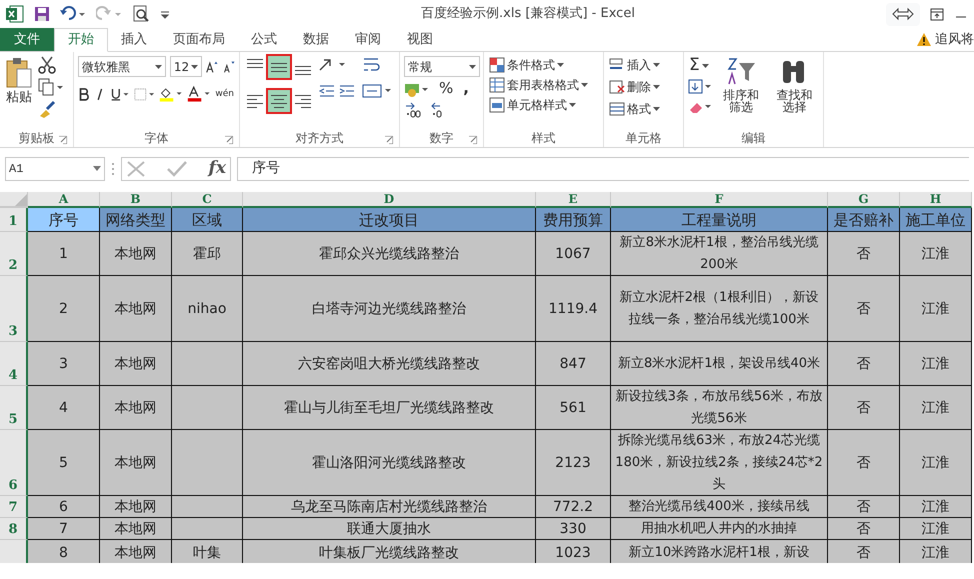 The width and height of the screenshot is (974, 579). What do you see at coordinates (643, 87) in the screenshot?
I see `cells-menu-button: 删除` at bounding box center [643, 87].